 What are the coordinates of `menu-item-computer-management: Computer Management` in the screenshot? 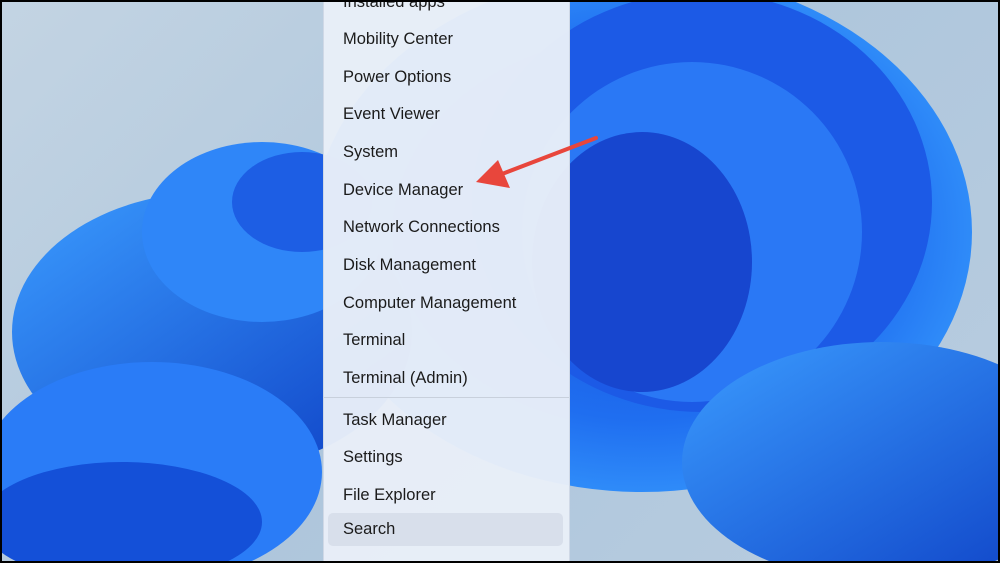 It's located at (445, 303).